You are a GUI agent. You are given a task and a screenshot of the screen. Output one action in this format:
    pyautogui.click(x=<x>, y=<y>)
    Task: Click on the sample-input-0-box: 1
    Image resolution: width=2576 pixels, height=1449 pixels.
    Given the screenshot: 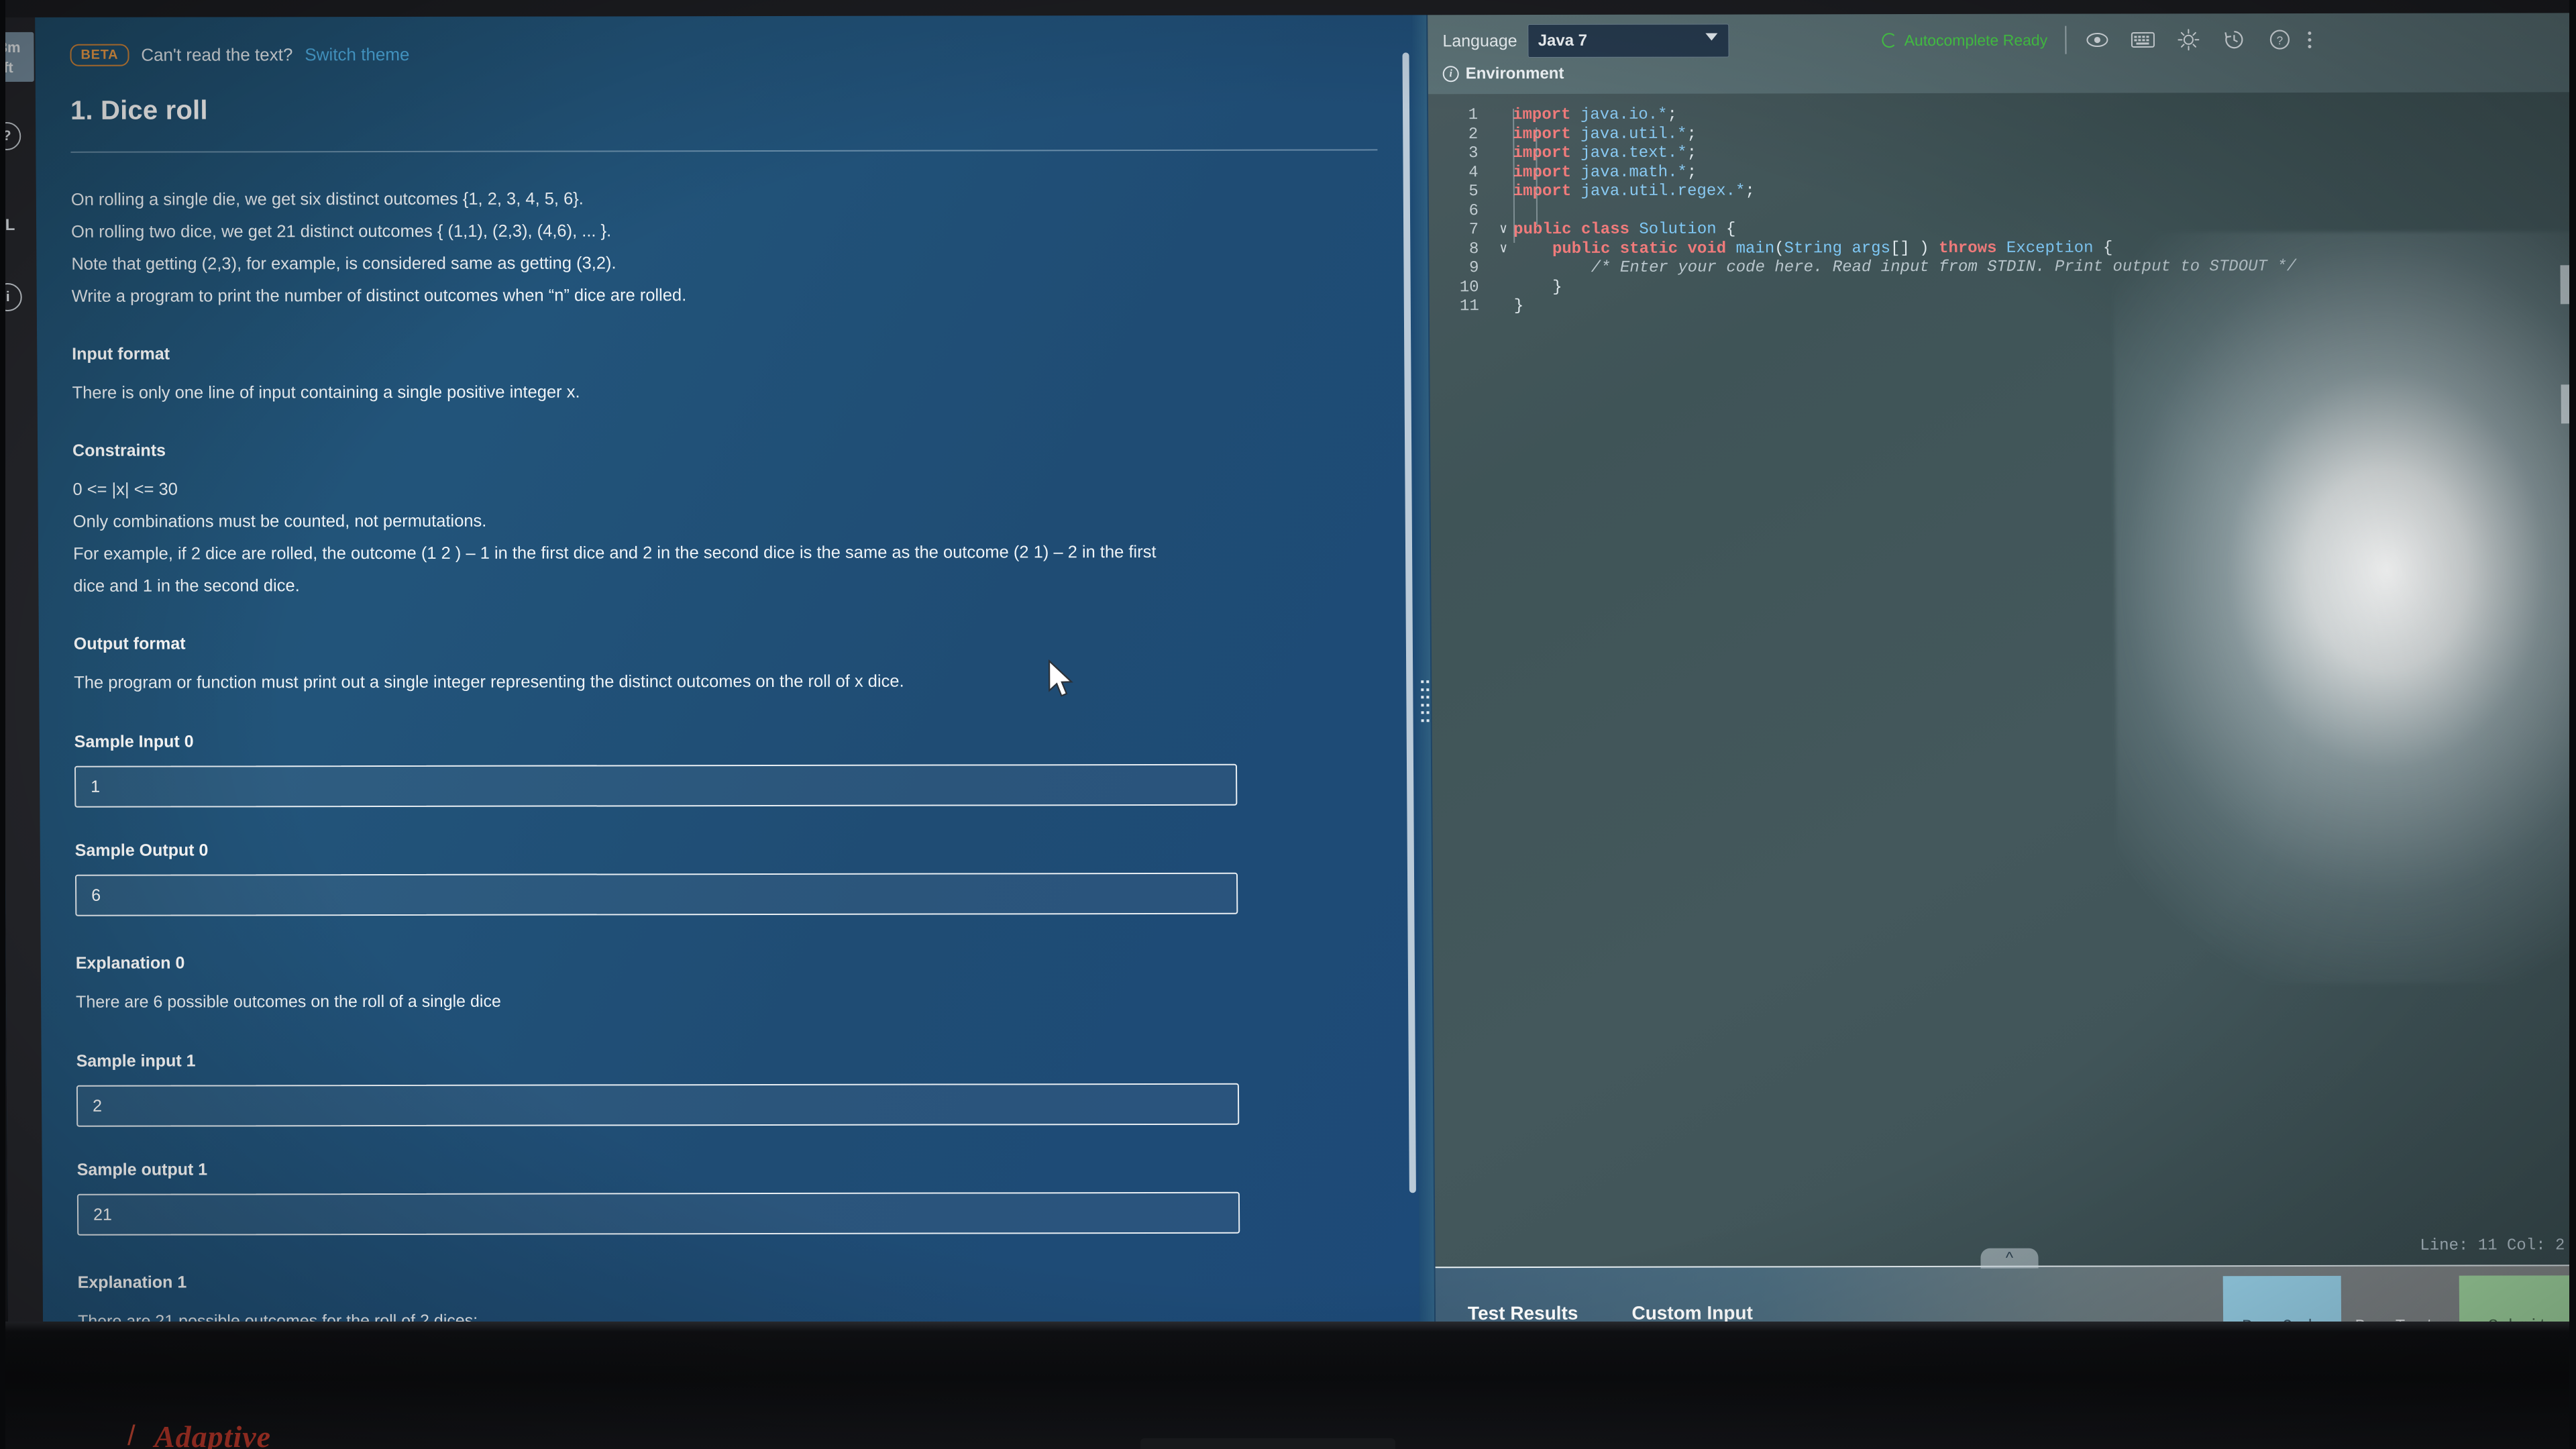 What is the action you would take?
    pyautogui.click(x=656, y=785)
    